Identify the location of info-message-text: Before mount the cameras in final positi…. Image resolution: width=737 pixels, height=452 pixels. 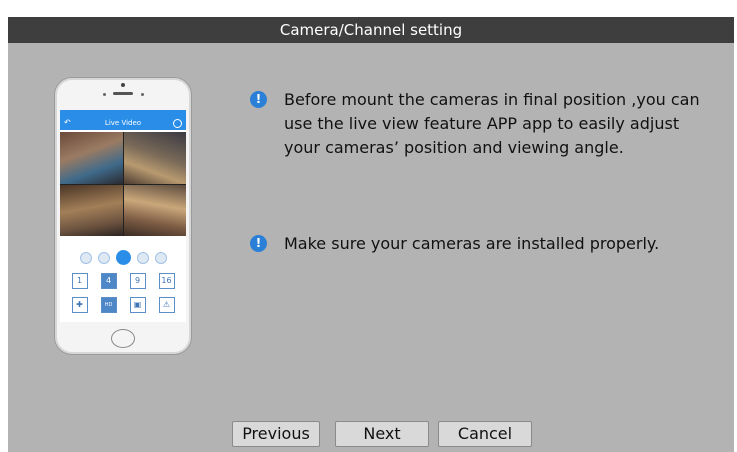
(492, 123).